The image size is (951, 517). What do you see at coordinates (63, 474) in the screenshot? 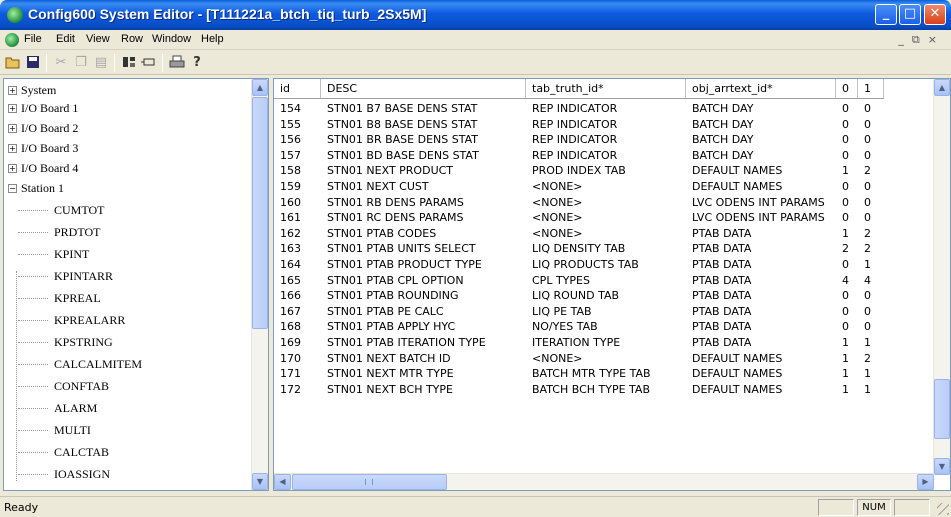
I see `tree-item-ioassign: IOASSIGN` at bounding box center [63, 474].